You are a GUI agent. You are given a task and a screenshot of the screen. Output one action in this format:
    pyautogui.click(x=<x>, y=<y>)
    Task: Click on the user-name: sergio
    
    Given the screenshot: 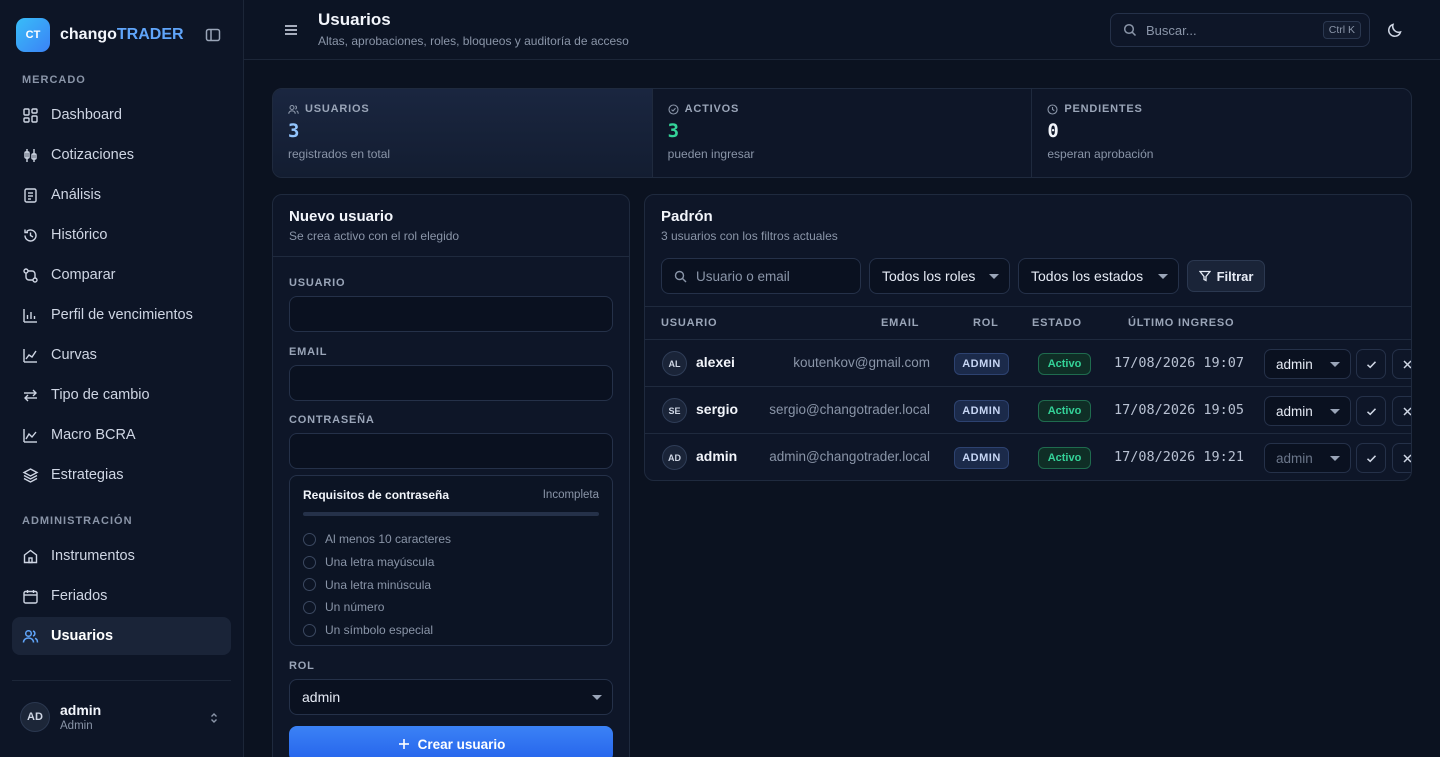 What is the action you would take?
    pyautogui.click(x=717, y=409)
    